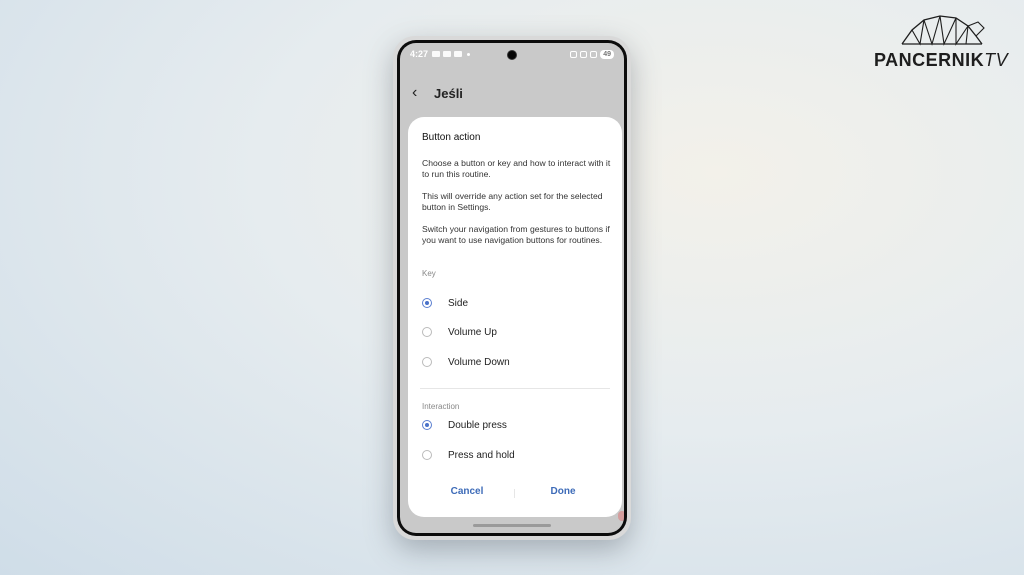  I want to click on interaction-option-press-and-hold: Press and hold, so click(468, 455).